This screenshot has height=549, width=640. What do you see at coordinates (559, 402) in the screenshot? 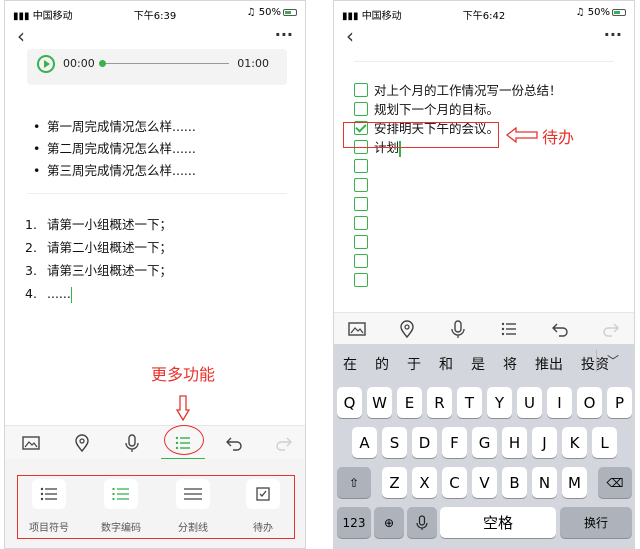
I see `key-i: I` at bounding box center [559, 402].